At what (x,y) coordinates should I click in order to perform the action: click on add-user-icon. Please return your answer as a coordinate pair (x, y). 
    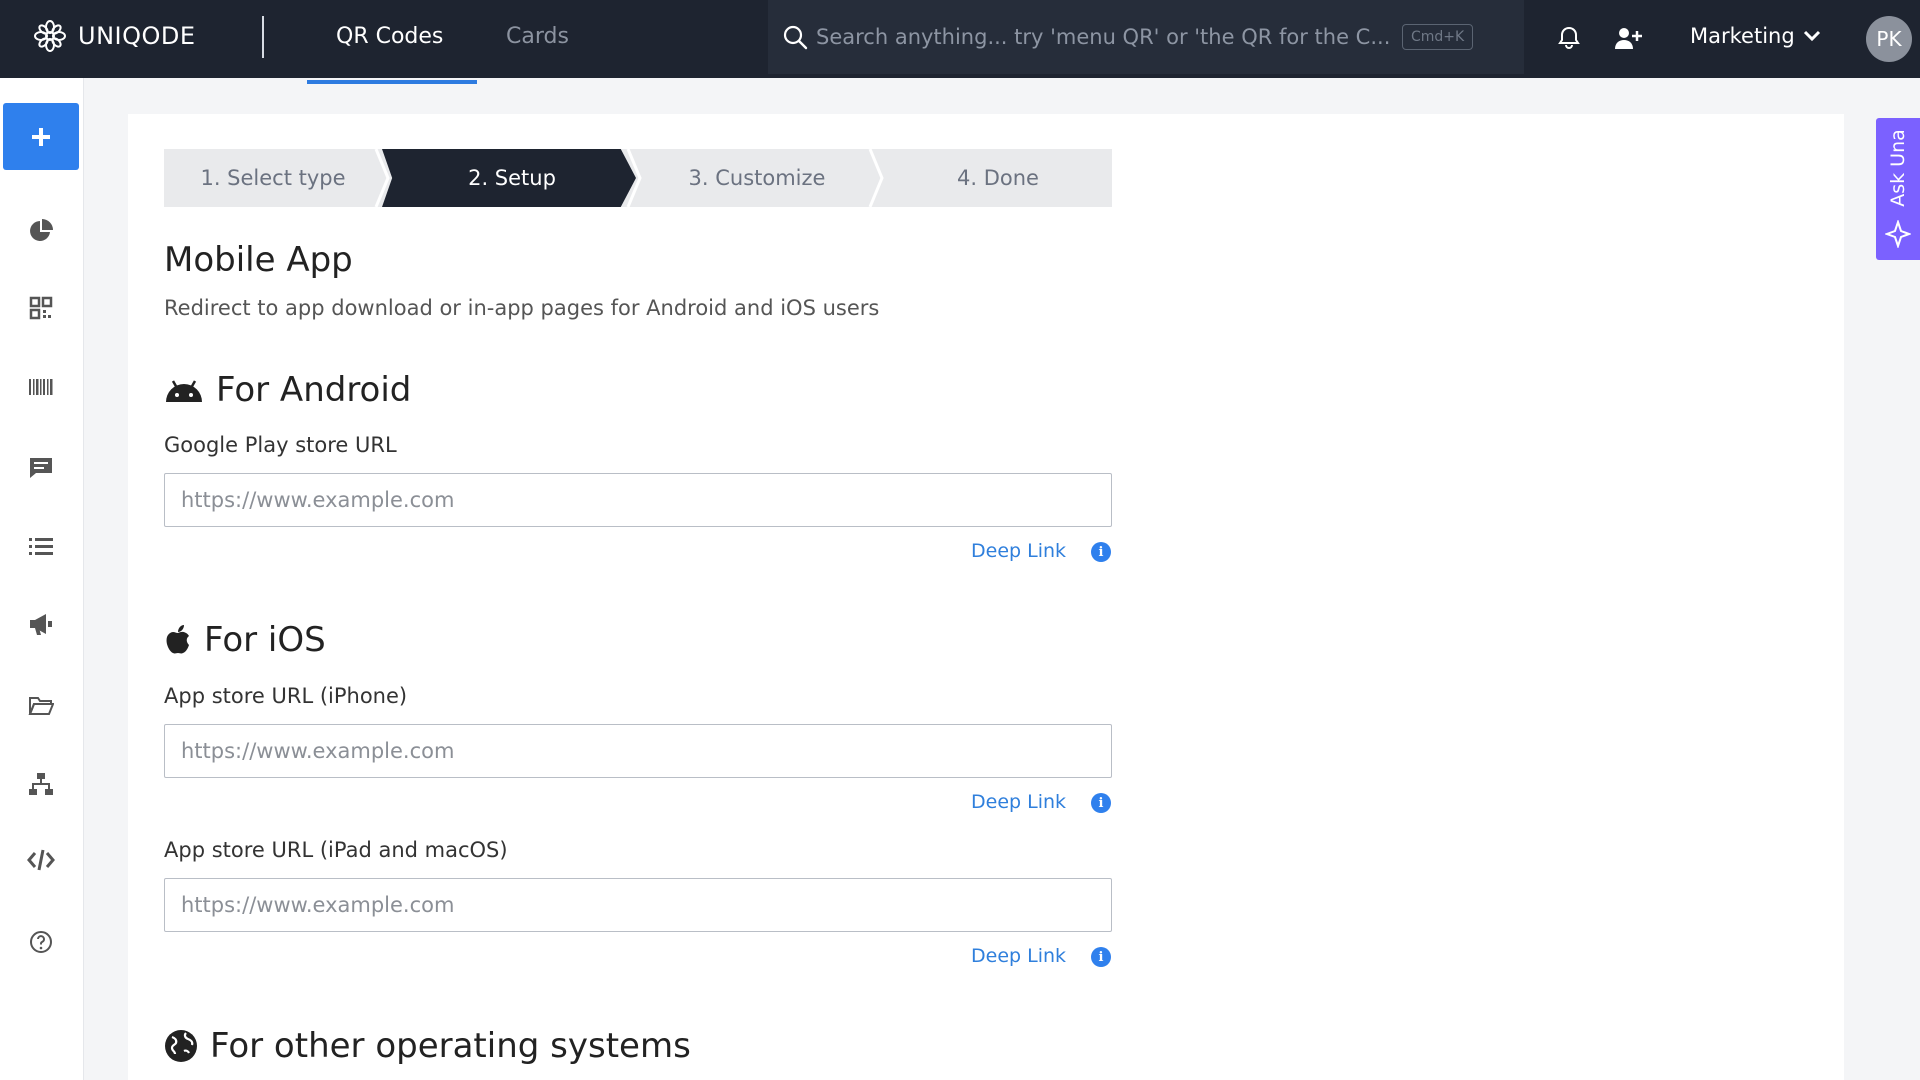
    Looking at the image, I should click on (1628, 38).